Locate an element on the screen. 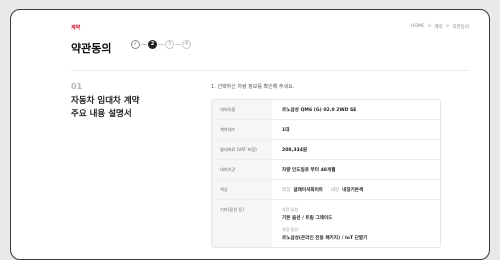 Image resolution: width=500 pixels, height=260 pixels. row-label: 월대여료 (VAT 포함) is located at coordinates (242, 149).